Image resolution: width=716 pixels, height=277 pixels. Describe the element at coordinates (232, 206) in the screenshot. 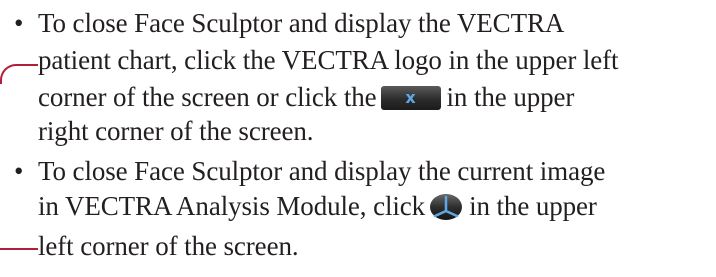

I see `text-segment: in VECTRA Analysis Module, click` at that location.